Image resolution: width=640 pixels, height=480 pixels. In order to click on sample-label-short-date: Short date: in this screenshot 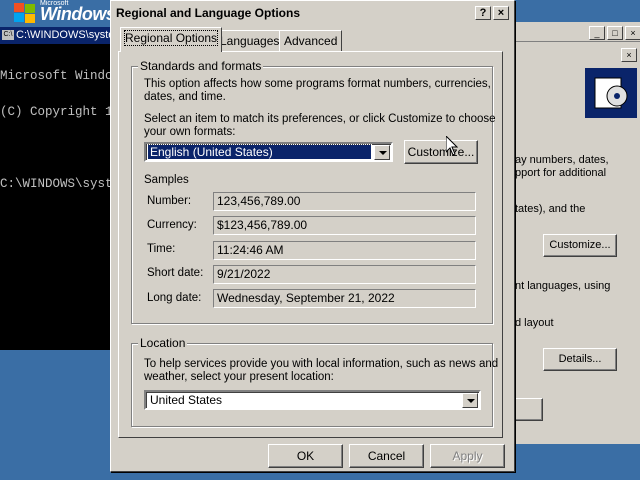, I will do `click(175, 273)`.